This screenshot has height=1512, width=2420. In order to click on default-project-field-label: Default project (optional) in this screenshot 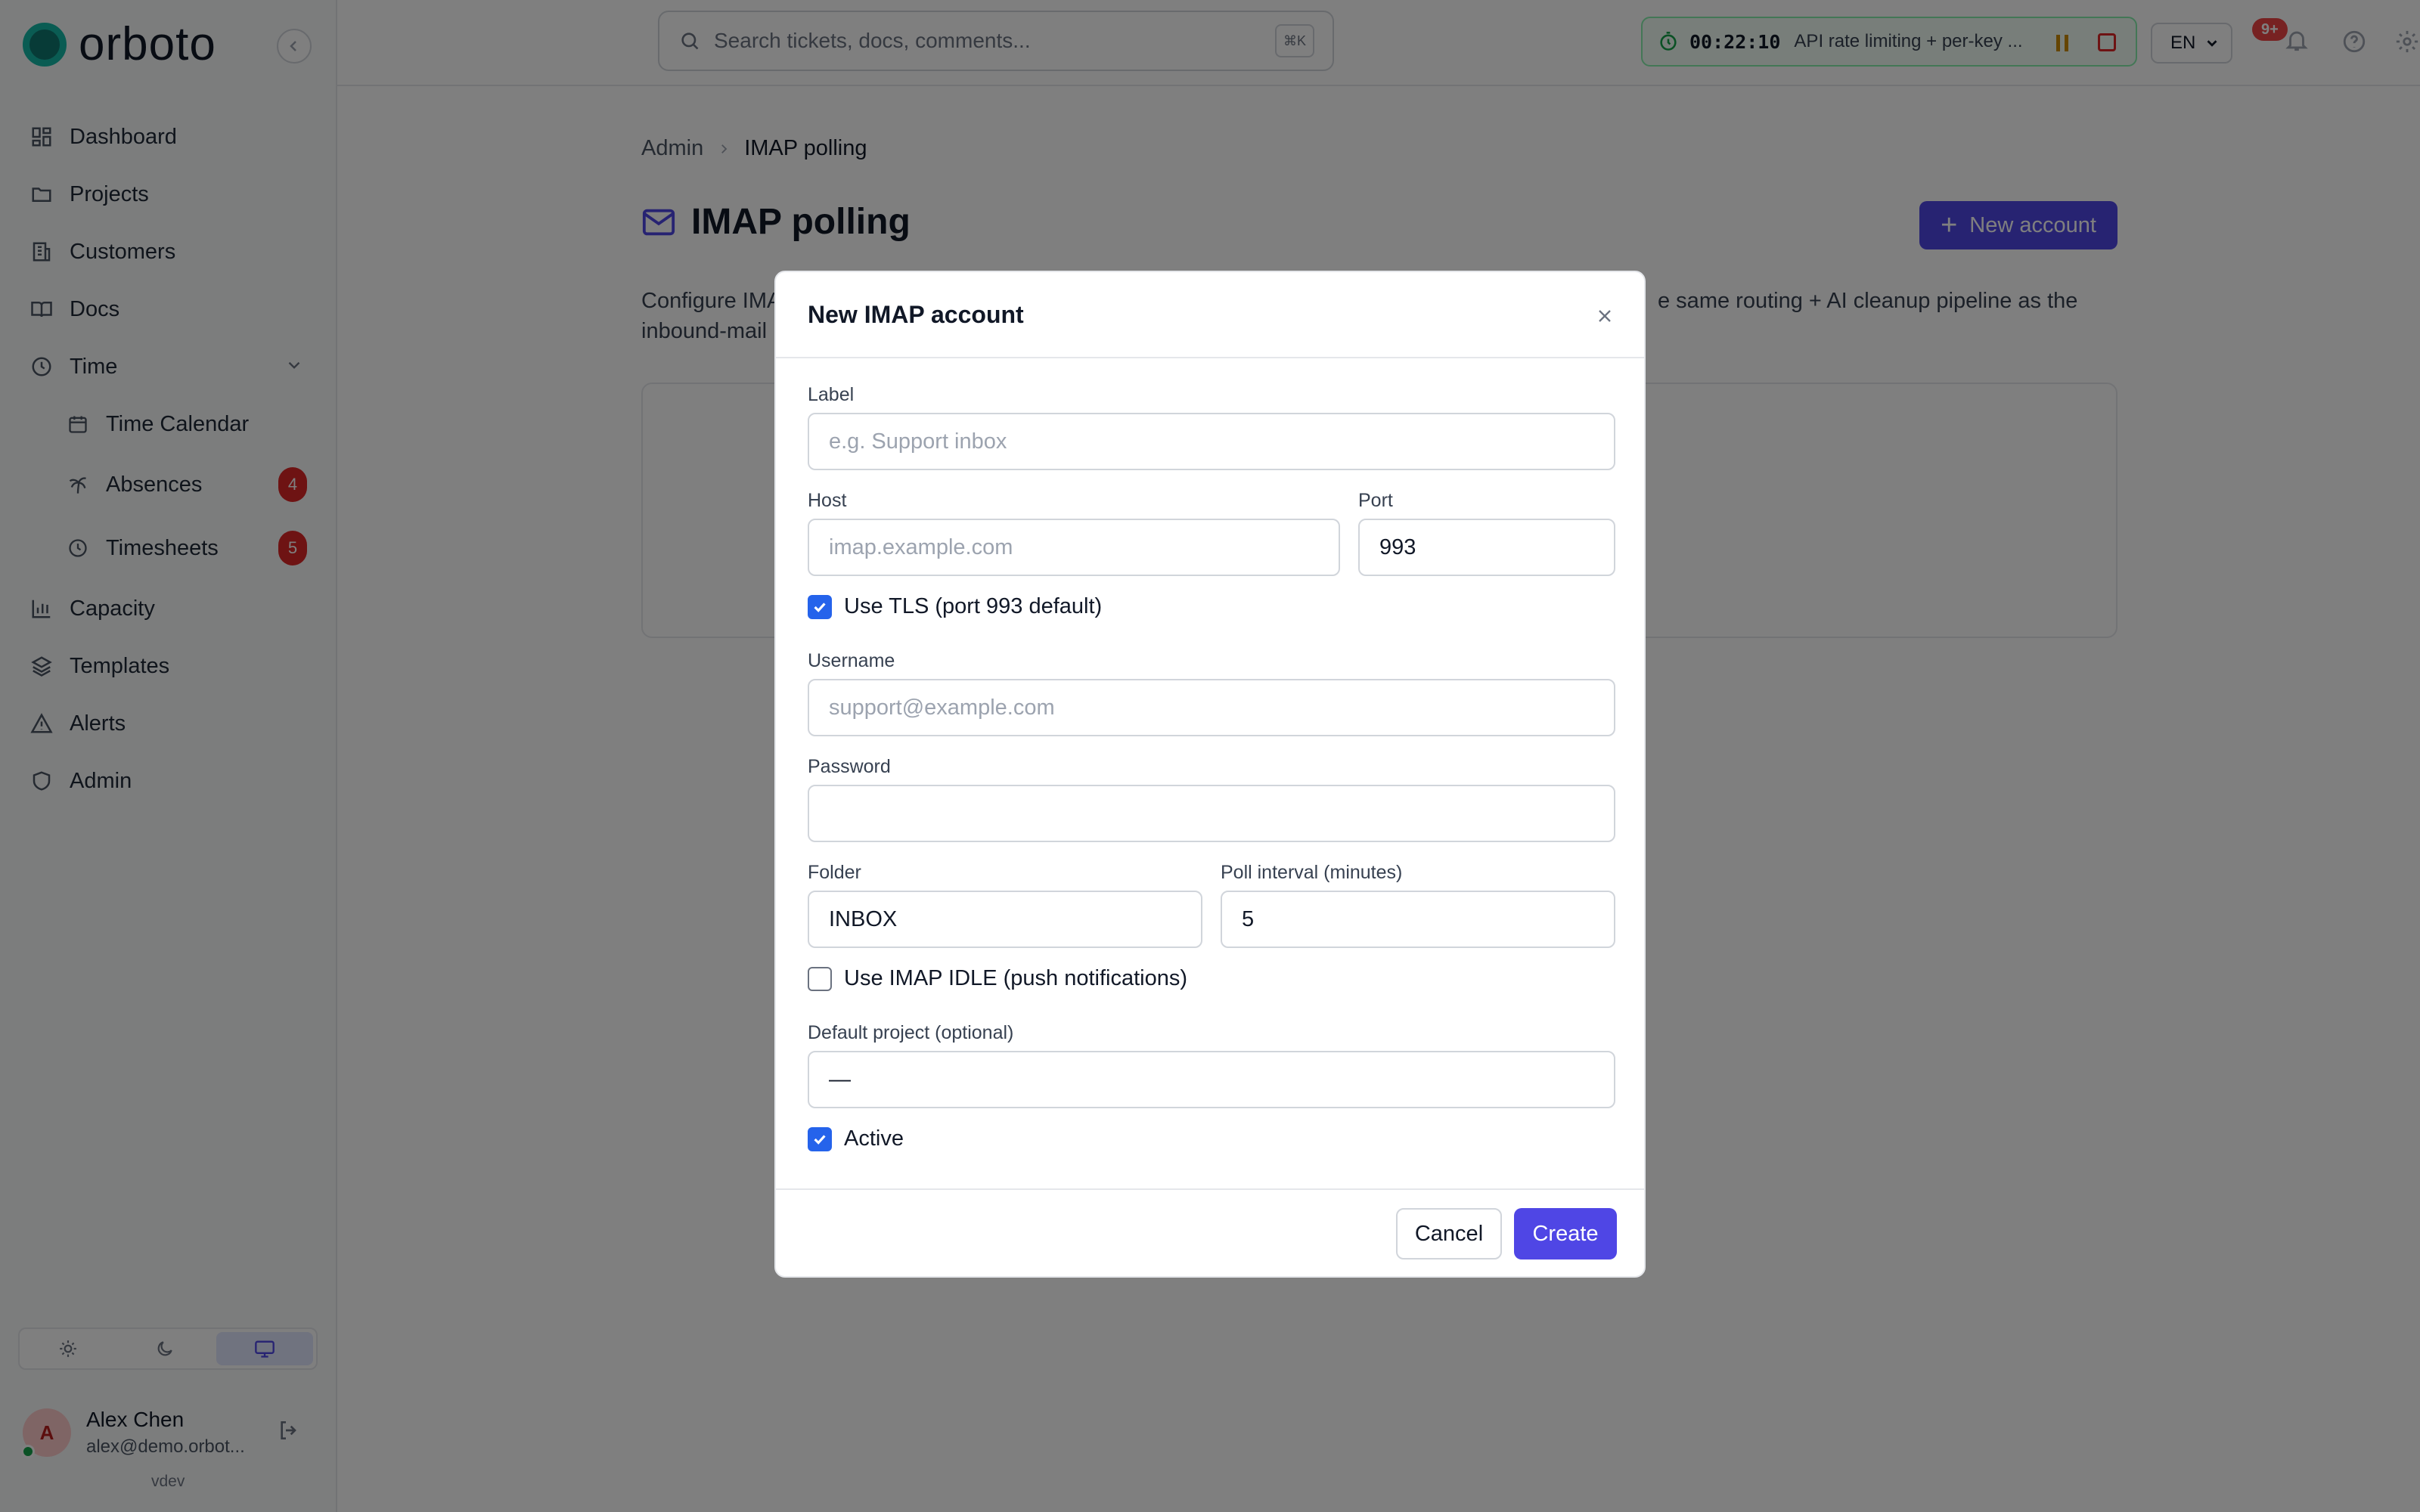, I will do `click(911, 1032)`.